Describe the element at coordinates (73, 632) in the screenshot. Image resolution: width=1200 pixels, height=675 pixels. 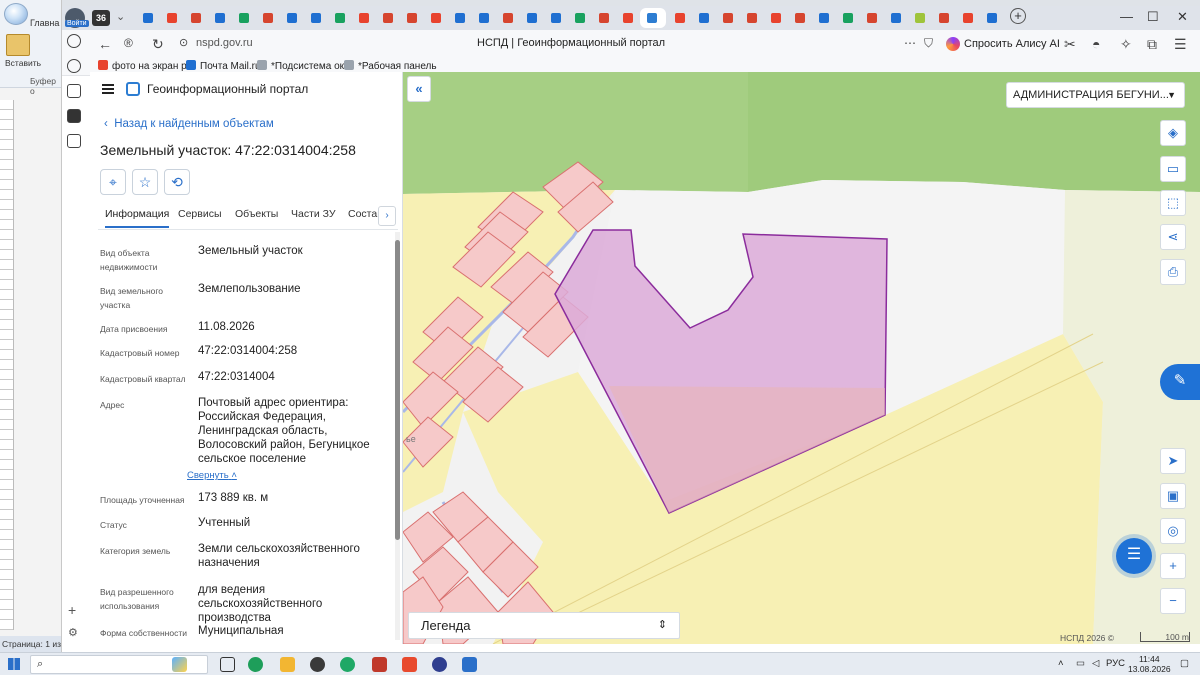
I see `panel-settings-icon: ⚙` at that location.